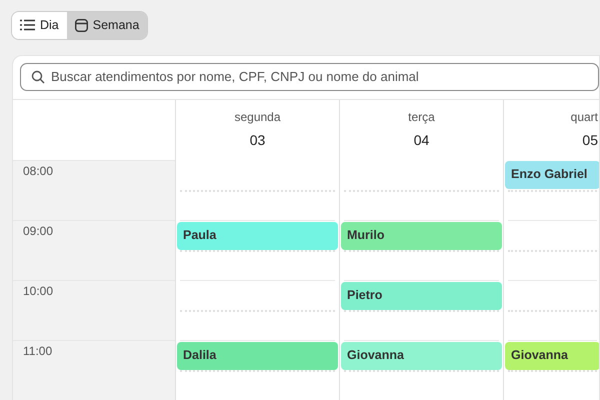 Image resolution: width=600 pixels, height=400 pixels. Describe the element at coordinates (37, 351) in the screenshot. I see `time-label: 11:00` at that location.